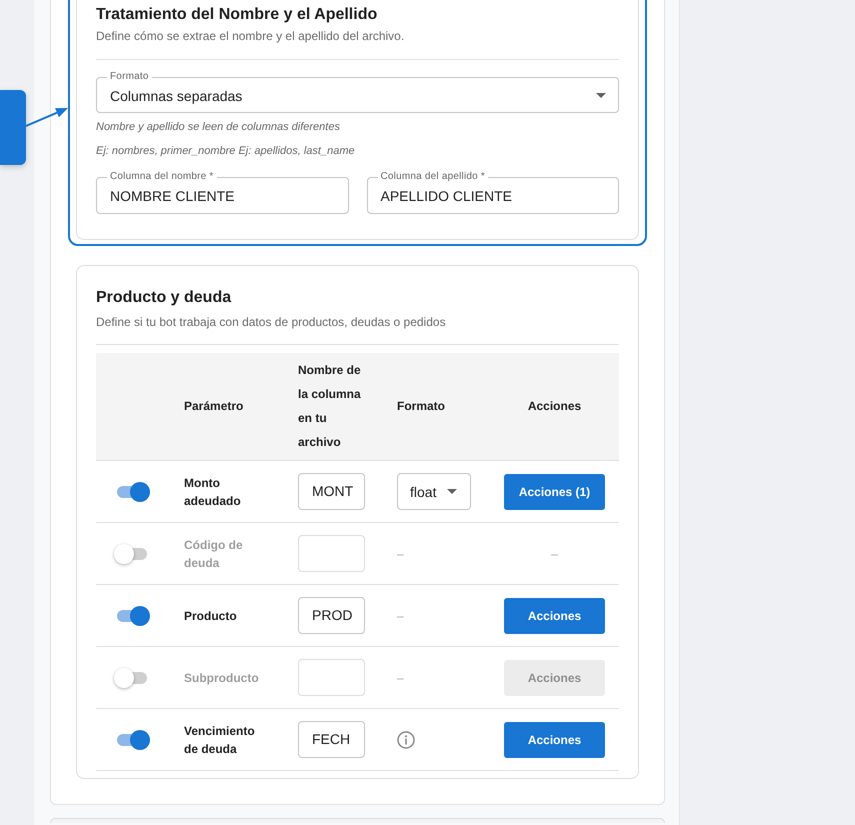 The width and height of the screenshot is (855, 825). Describe the element at coordinates (492, 192) in the screenshot. I see `text-field: Columna del apellido * APELLIDO CLIENTE` at that location.